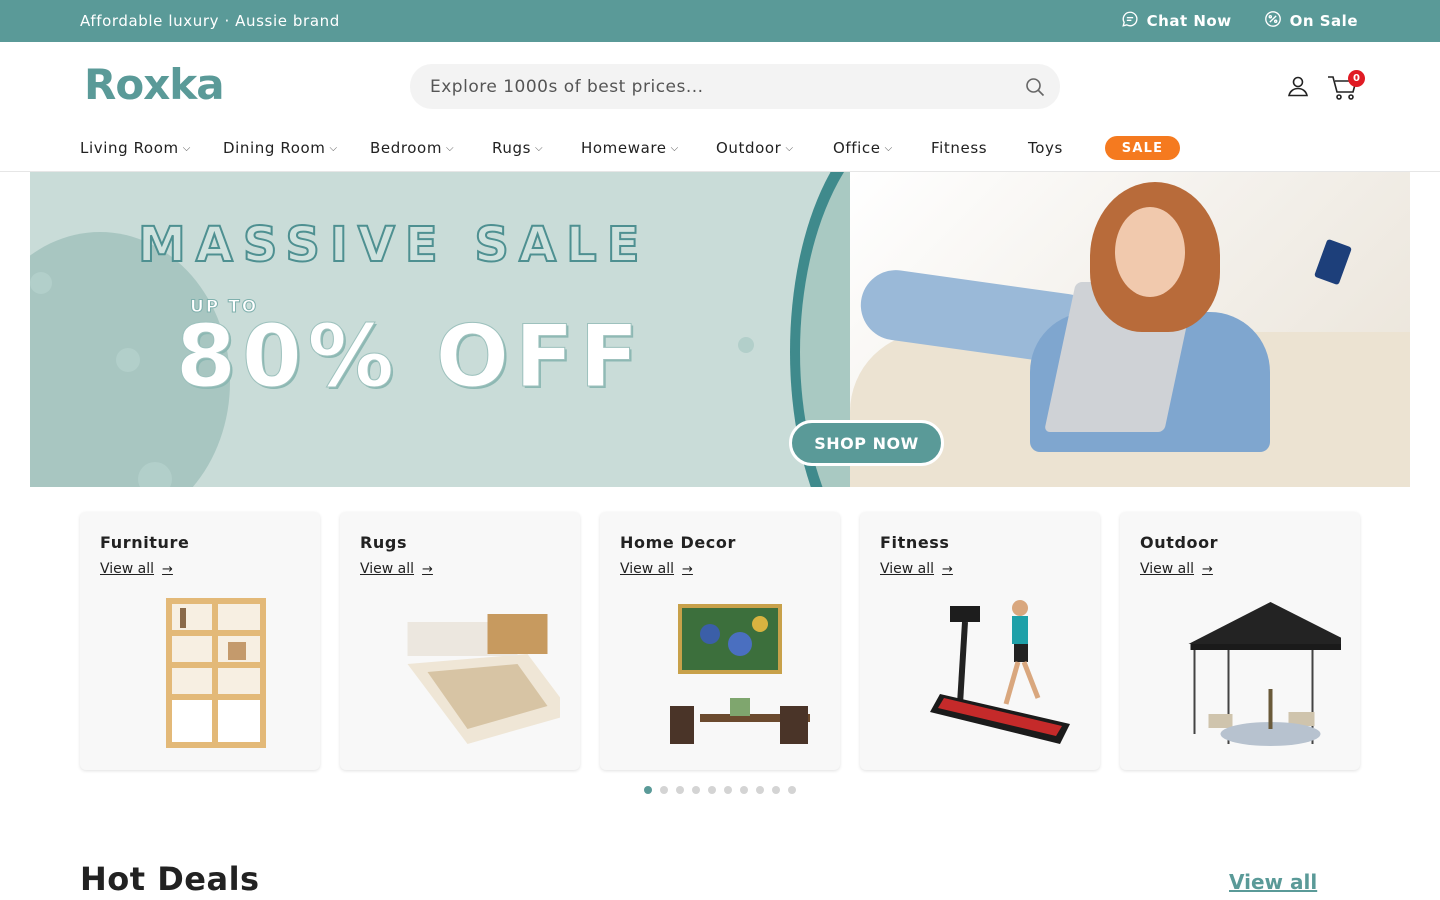  What do you see at coordinates (154, 85) in the screenshot?
I see `logo: Roxka` at bounding box center [154, 85].